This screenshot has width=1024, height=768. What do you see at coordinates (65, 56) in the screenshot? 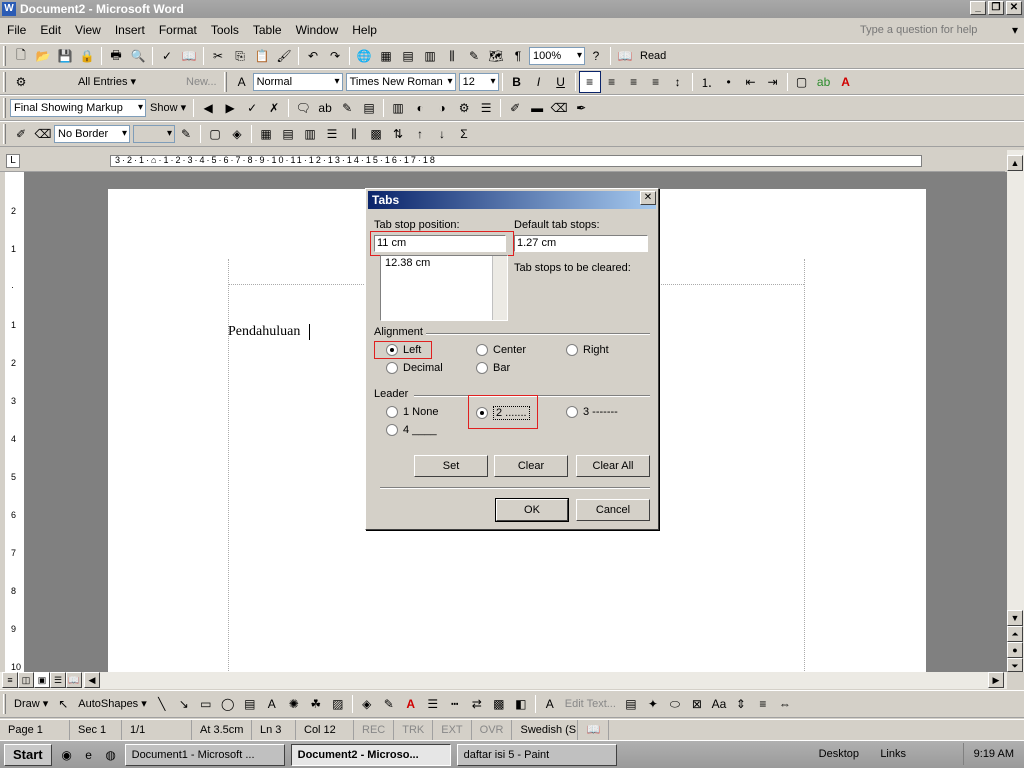
I see `save-icon: 💾` at bounding box center [65, 56].